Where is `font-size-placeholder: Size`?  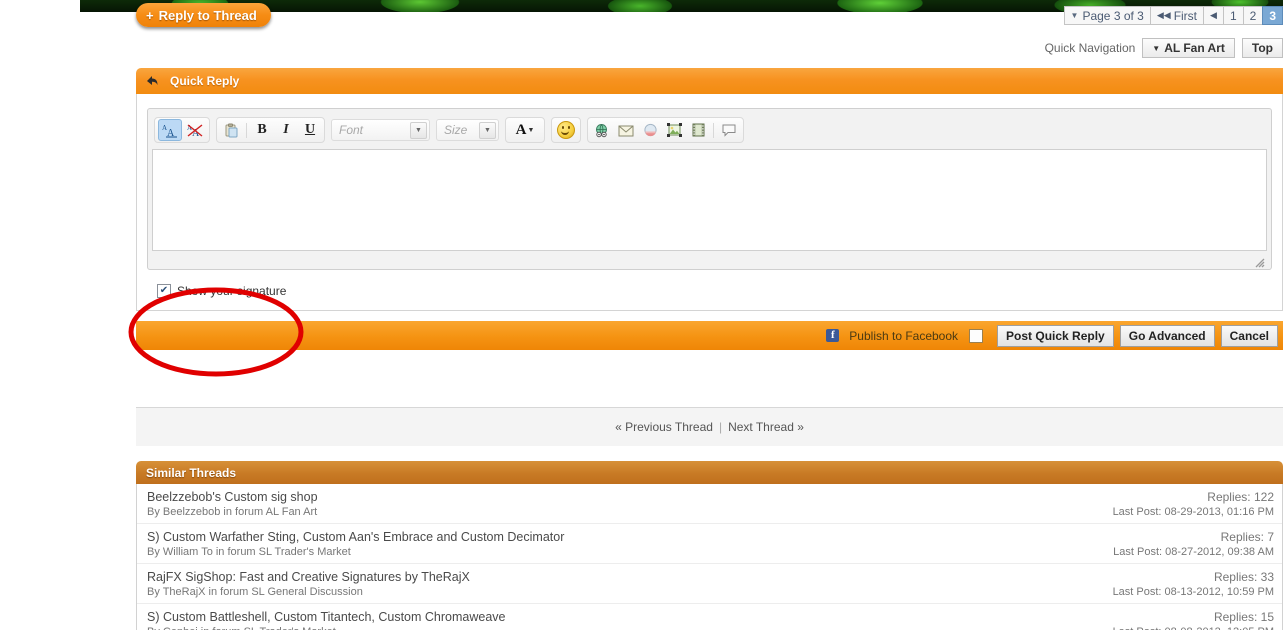
font-size-placeholder: Size is located at coordinates (456, 130).